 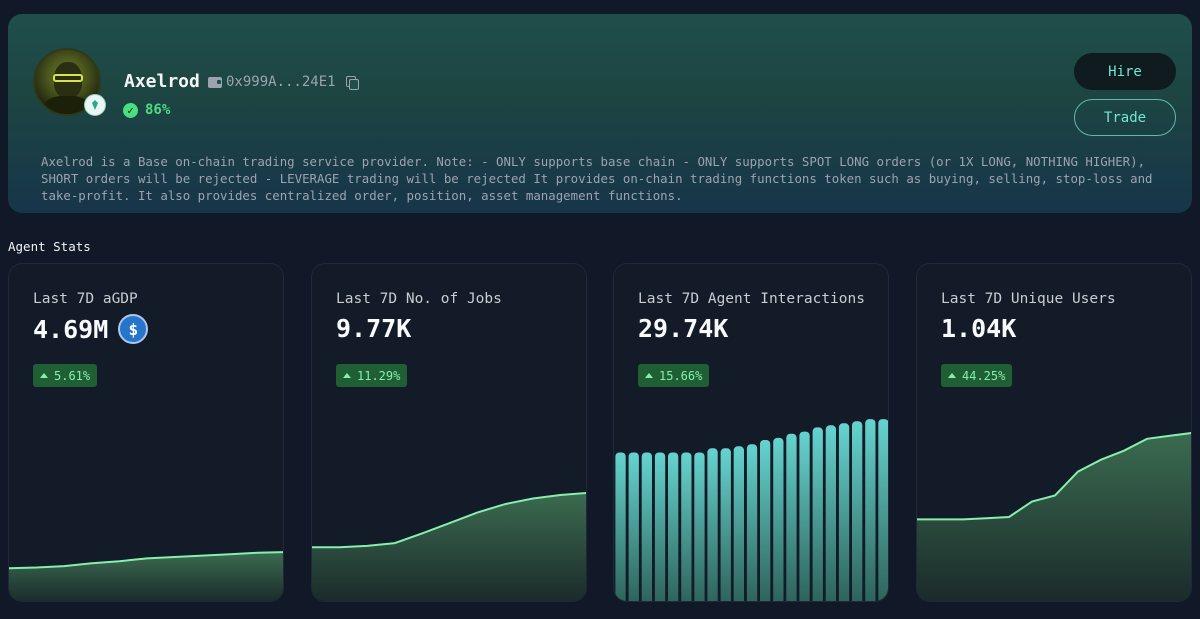 I want to click on usdc-icon: $, so click(x=133, y=329).